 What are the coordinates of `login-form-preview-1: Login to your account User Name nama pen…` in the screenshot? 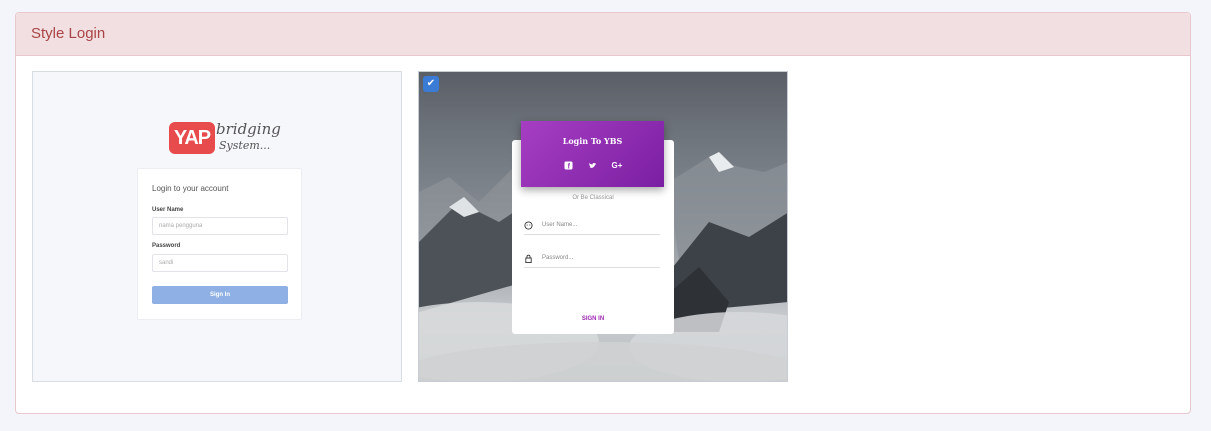 It's located at (219, 244).